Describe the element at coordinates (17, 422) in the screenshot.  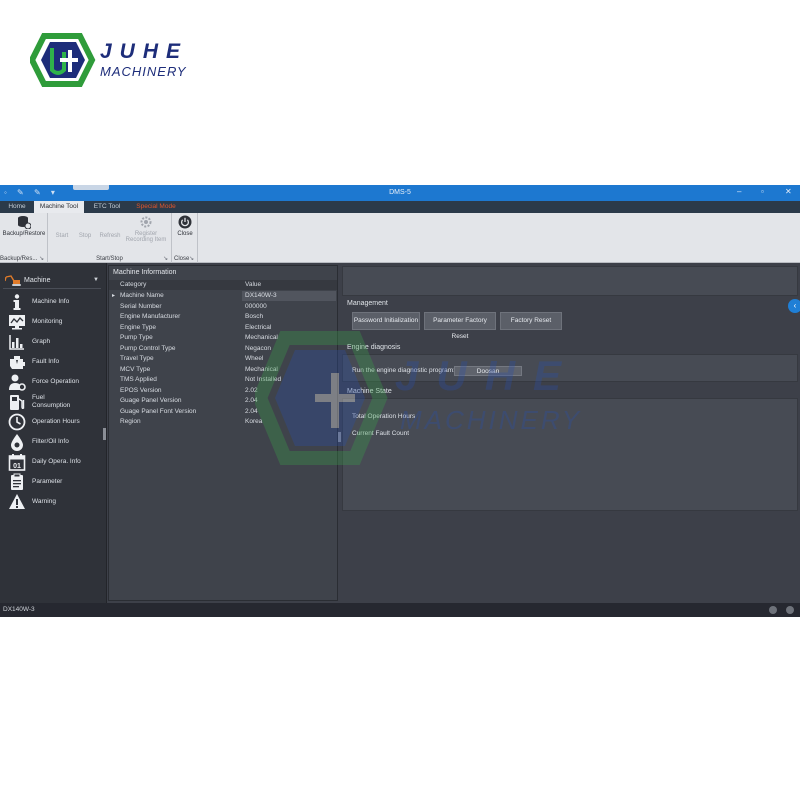
I see `clock-icon` at that location.